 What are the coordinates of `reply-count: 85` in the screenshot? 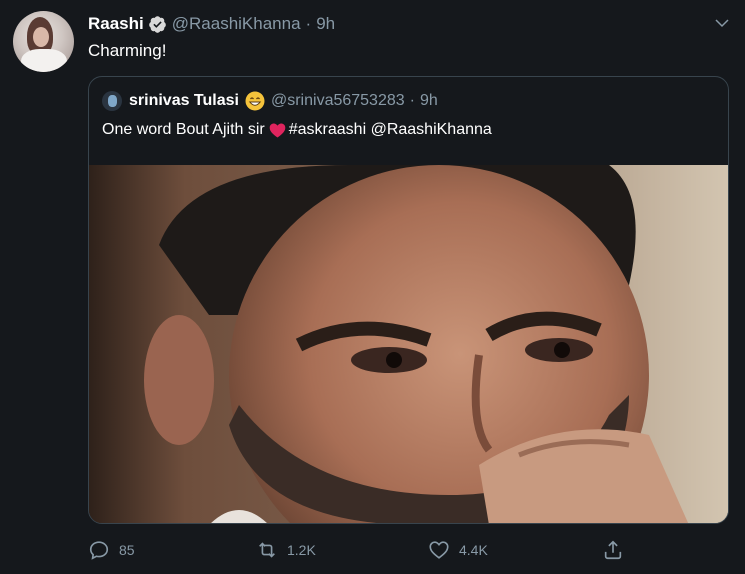 It's located at (127, 550).